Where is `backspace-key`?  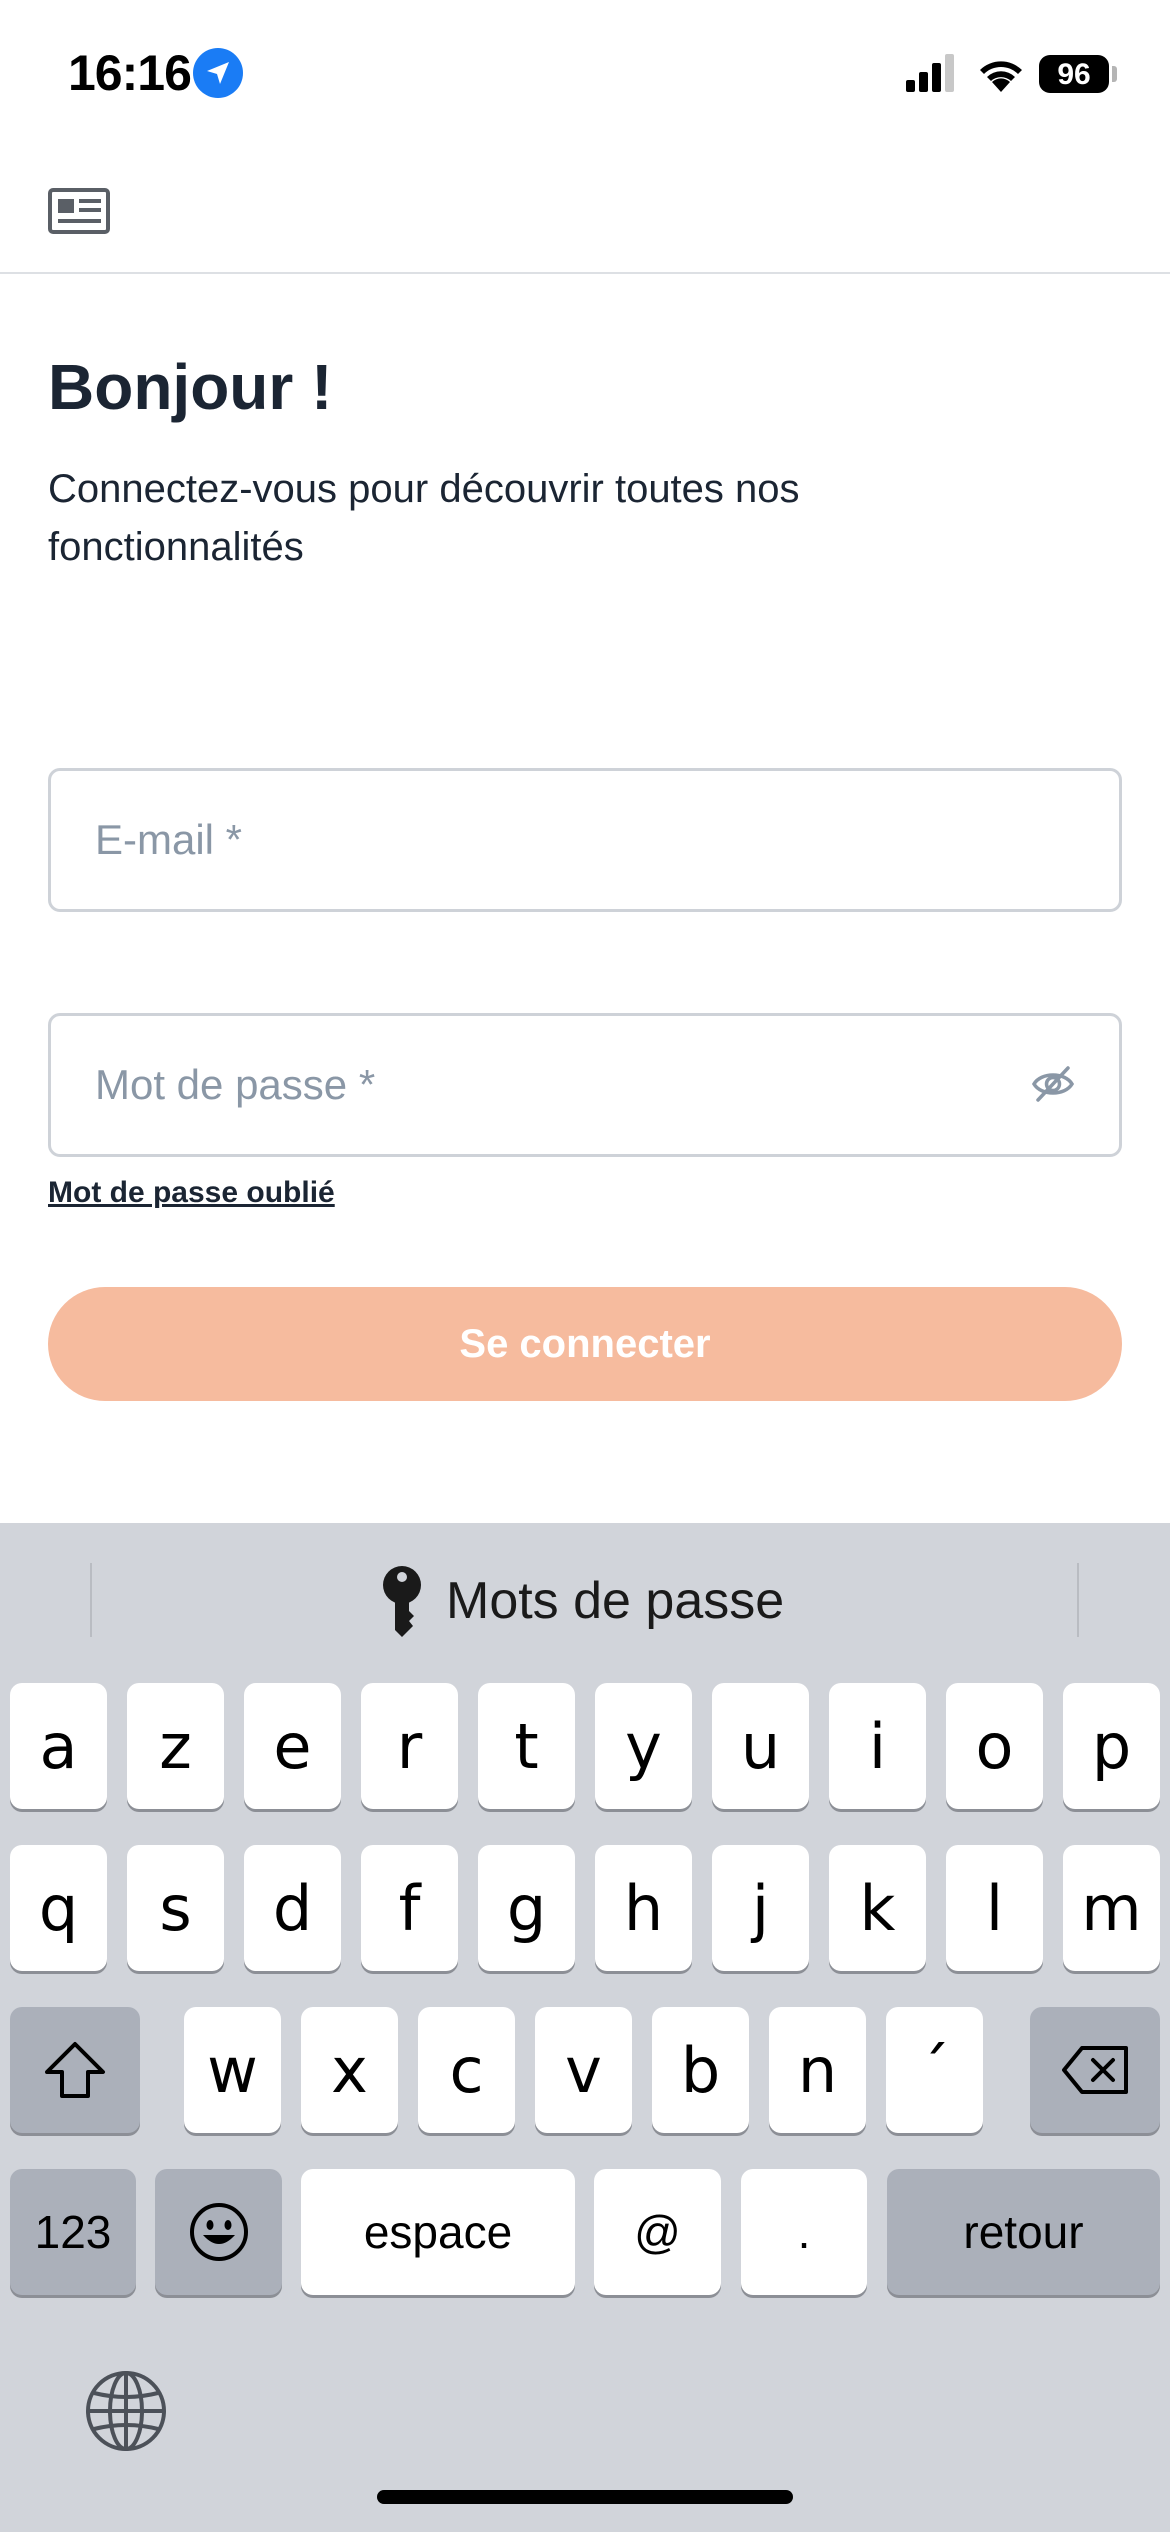
backspace-key is located at coordinates (1095, 2070).